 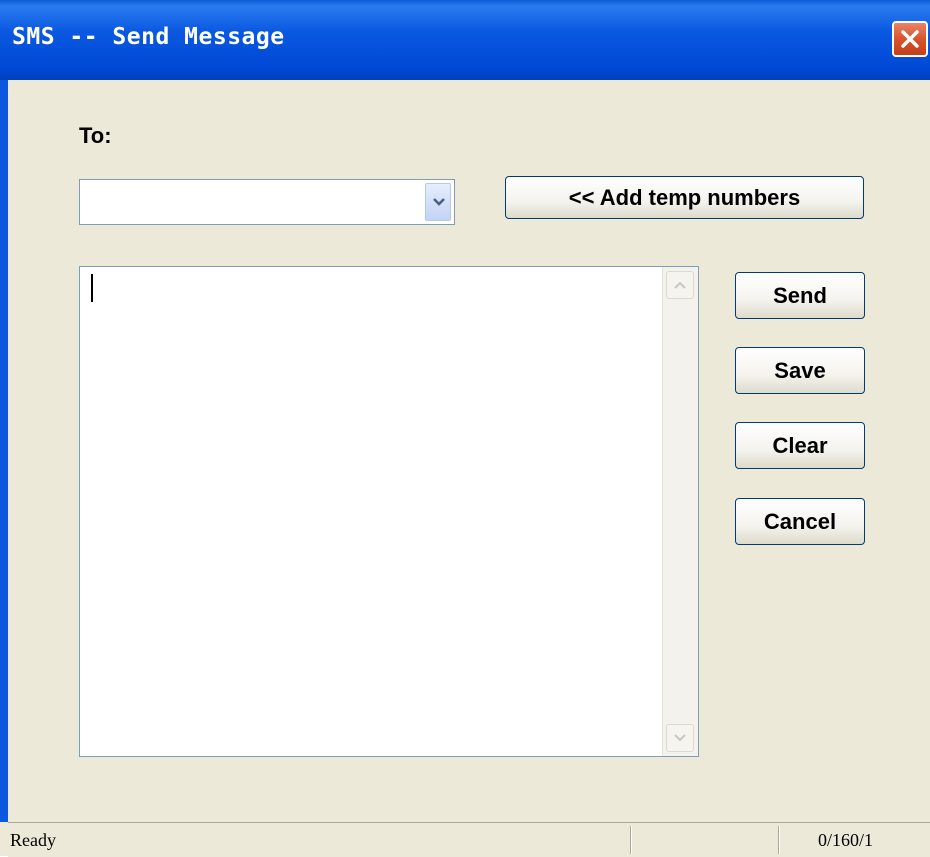 I want to click on save-button: Save, so click(x=800, y=370).